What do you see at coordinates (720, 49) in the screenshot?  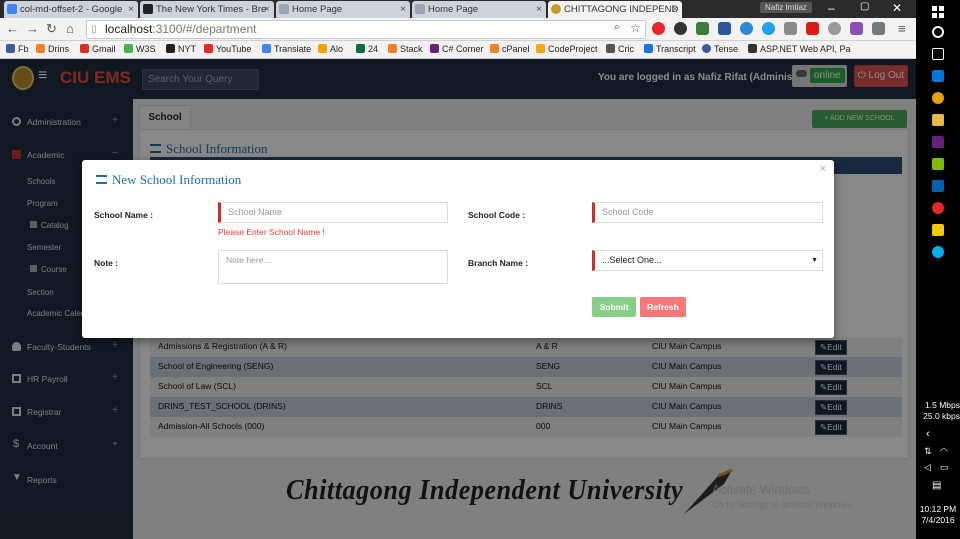 I see `bookmark-item: Tense` at bounding box center [720, 49].